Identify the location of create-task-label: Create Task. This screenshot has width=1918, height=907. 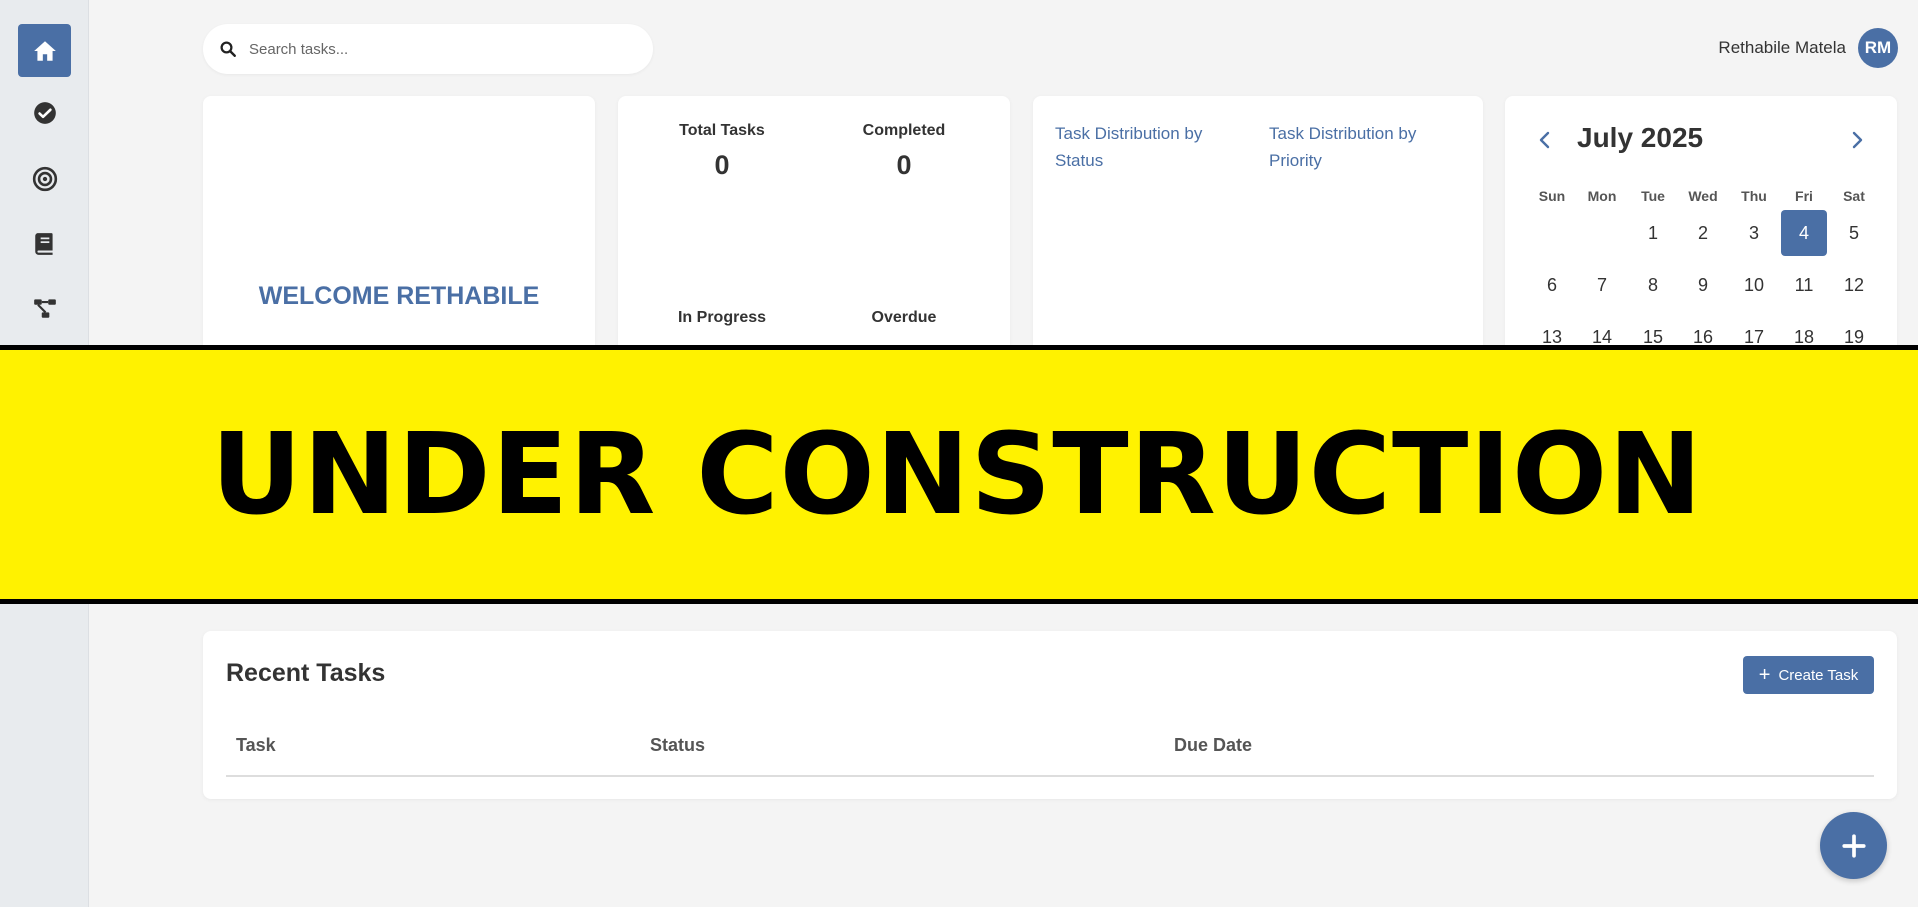
(1818, 675).